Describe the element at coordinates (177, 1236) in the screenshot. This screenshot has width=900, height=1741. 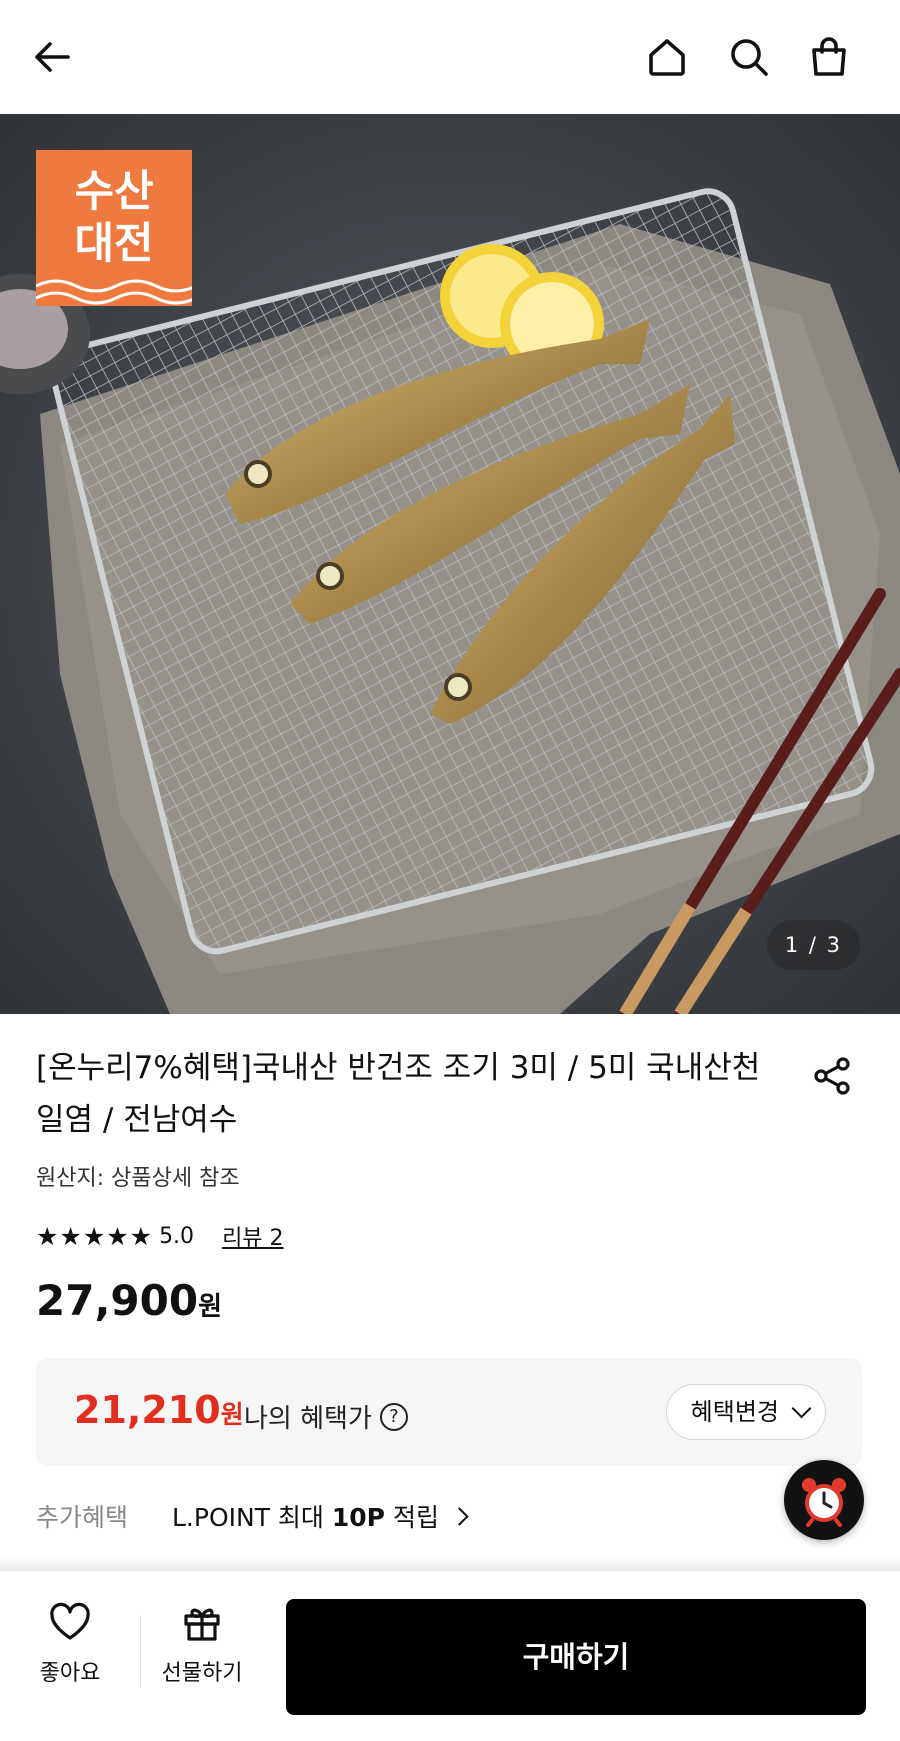
I see `rating-score: 5.0` at that location.